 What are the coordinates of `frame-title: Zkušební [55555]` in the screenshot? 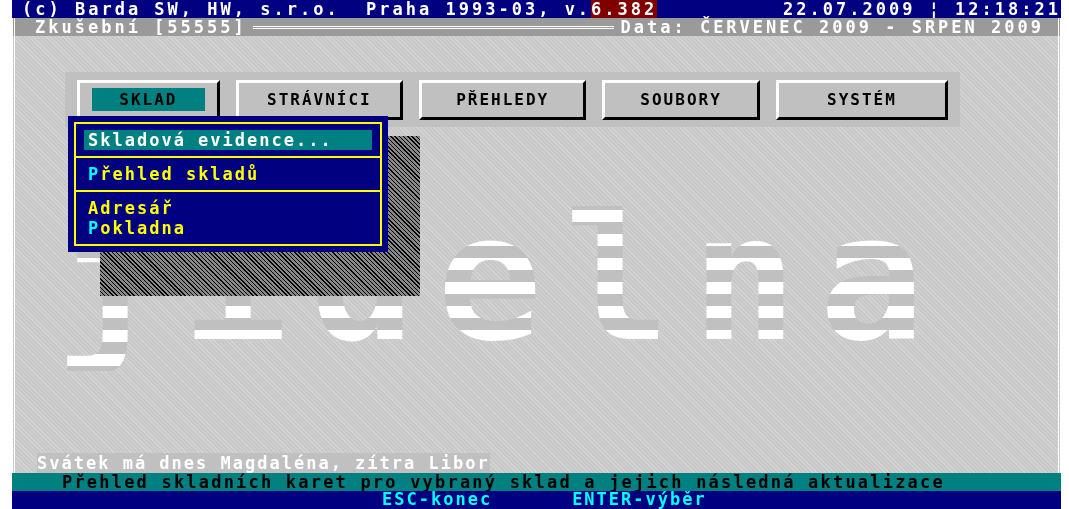 It's located at (141, 27).